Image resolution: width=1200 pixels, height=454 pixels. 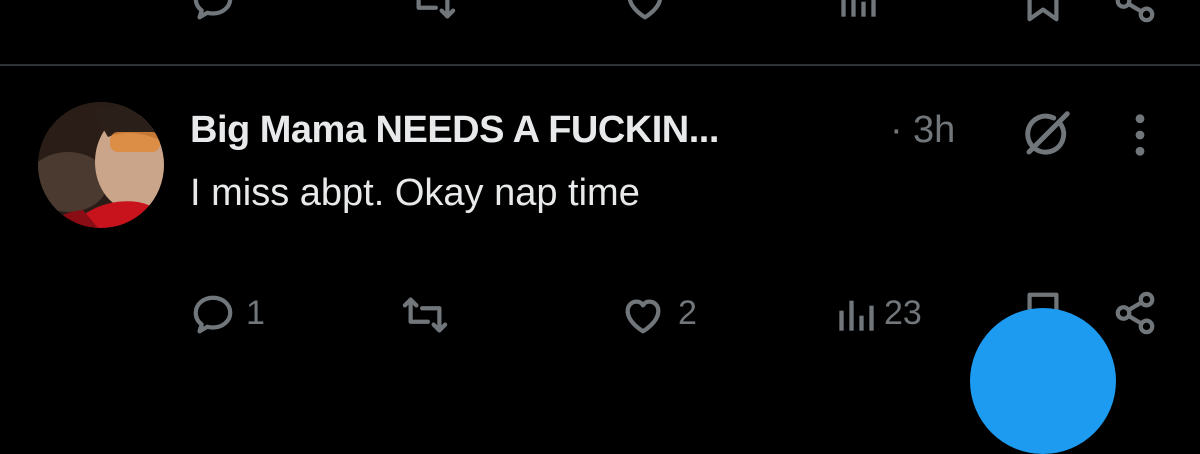 What do you see at coordinates (101, 165) in the screenshot?
I see `avatar` at bounding box center [101, 165].